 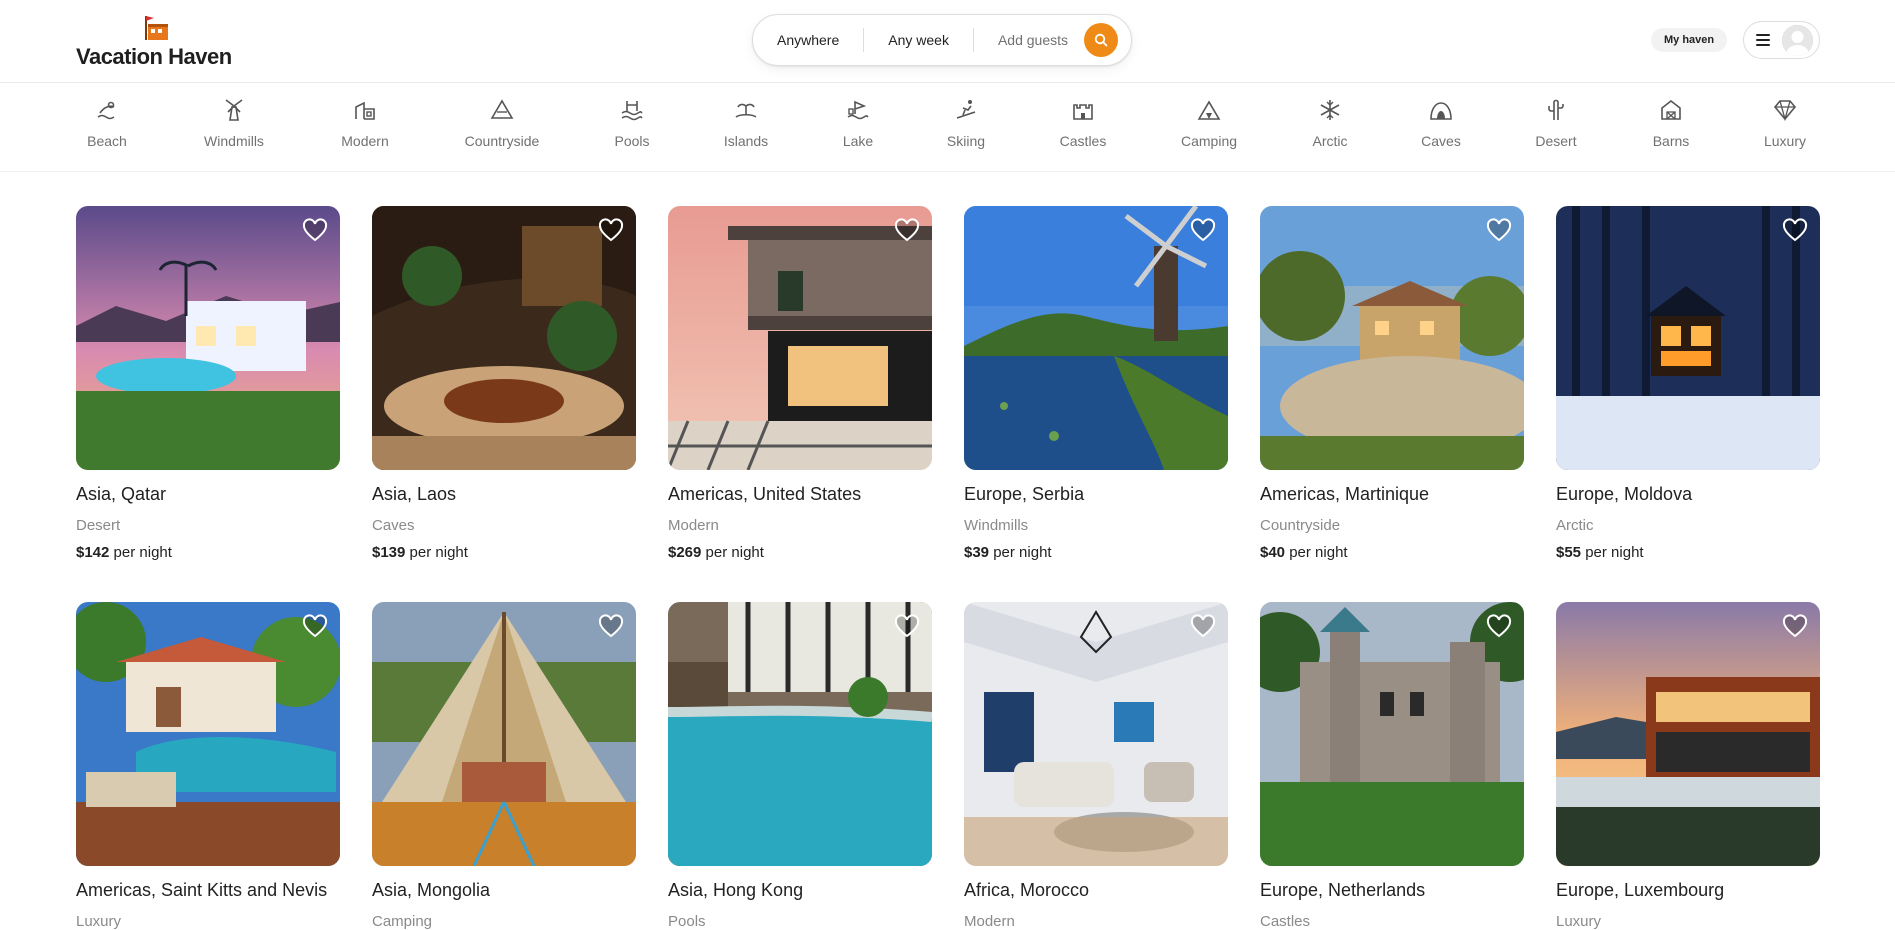 What do you see at coordinates (1556, 109) in the screenshot?
I see `cactus-icon` at bounding box center [1556, 109].